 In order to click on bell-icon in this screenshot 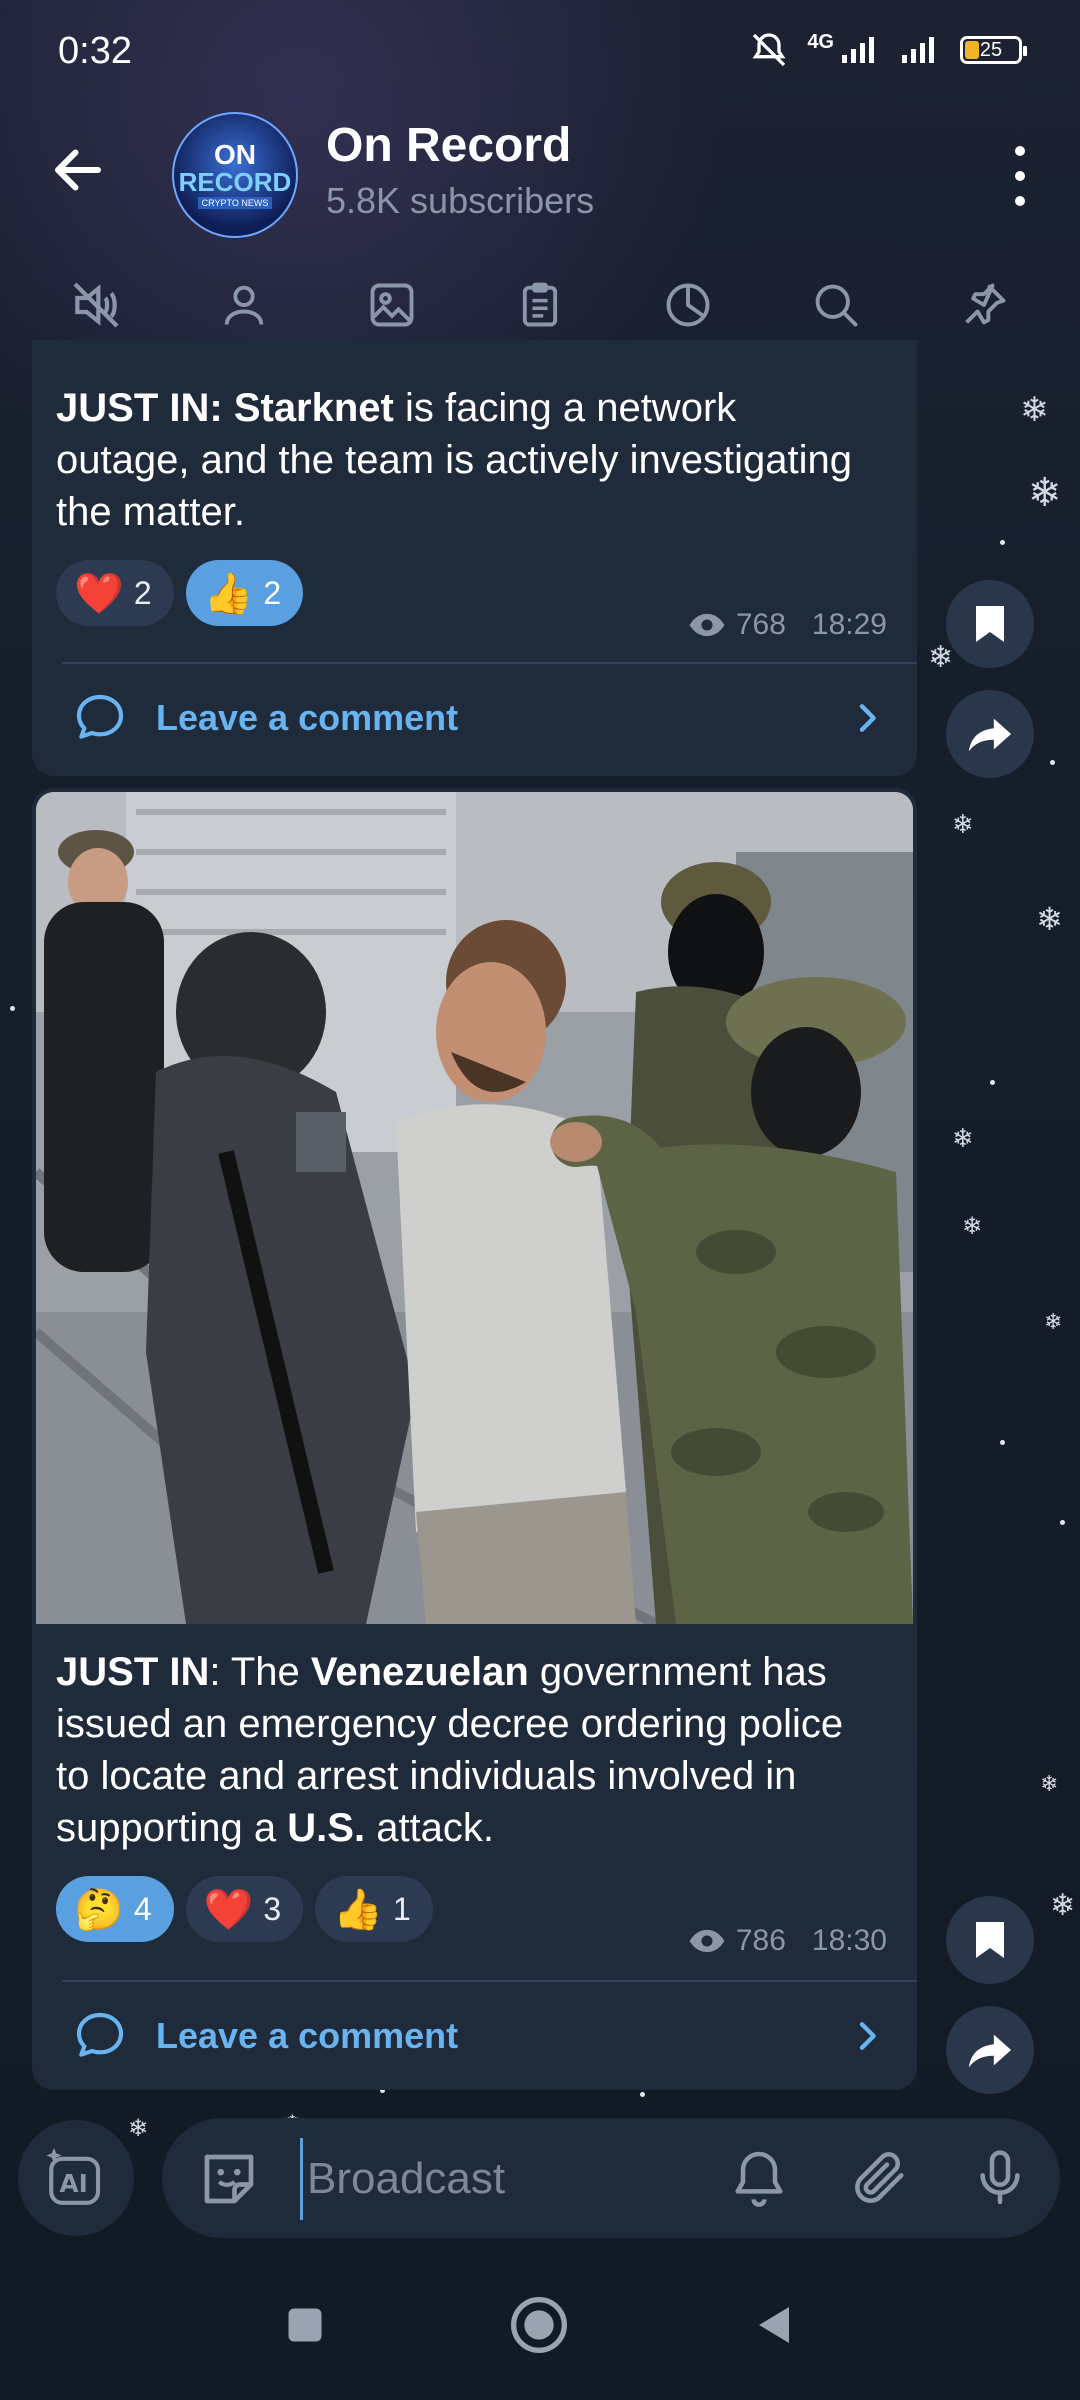, I will do `click(759, 2179)`.